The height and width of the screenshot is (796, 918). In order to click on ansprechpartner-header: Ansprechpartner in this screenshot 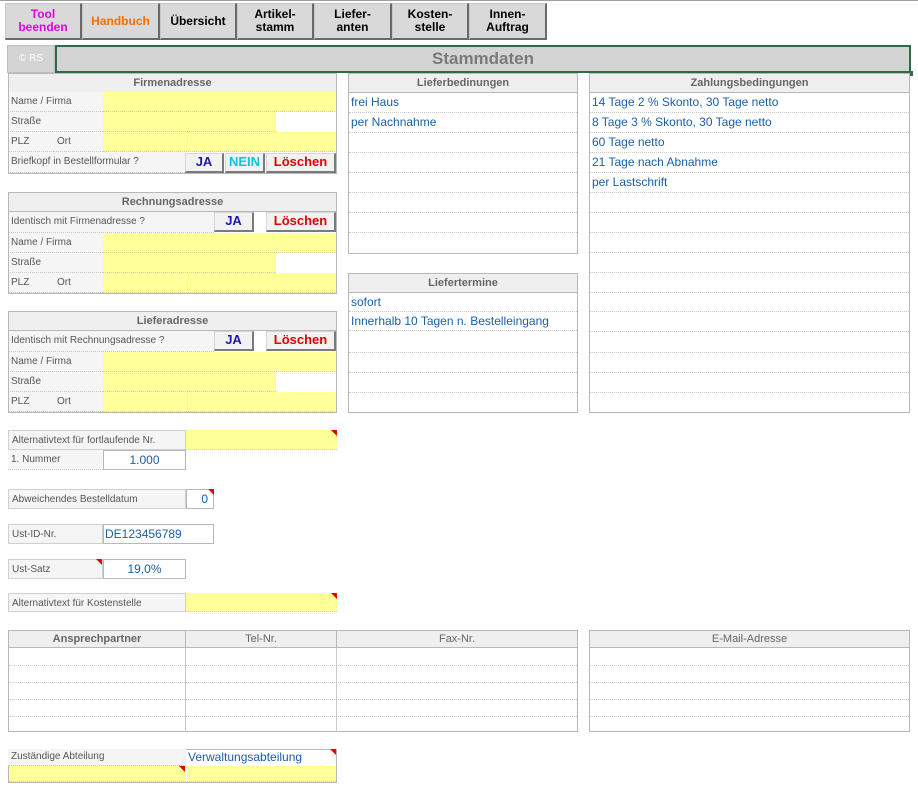, I will do `click(97, 639)`.